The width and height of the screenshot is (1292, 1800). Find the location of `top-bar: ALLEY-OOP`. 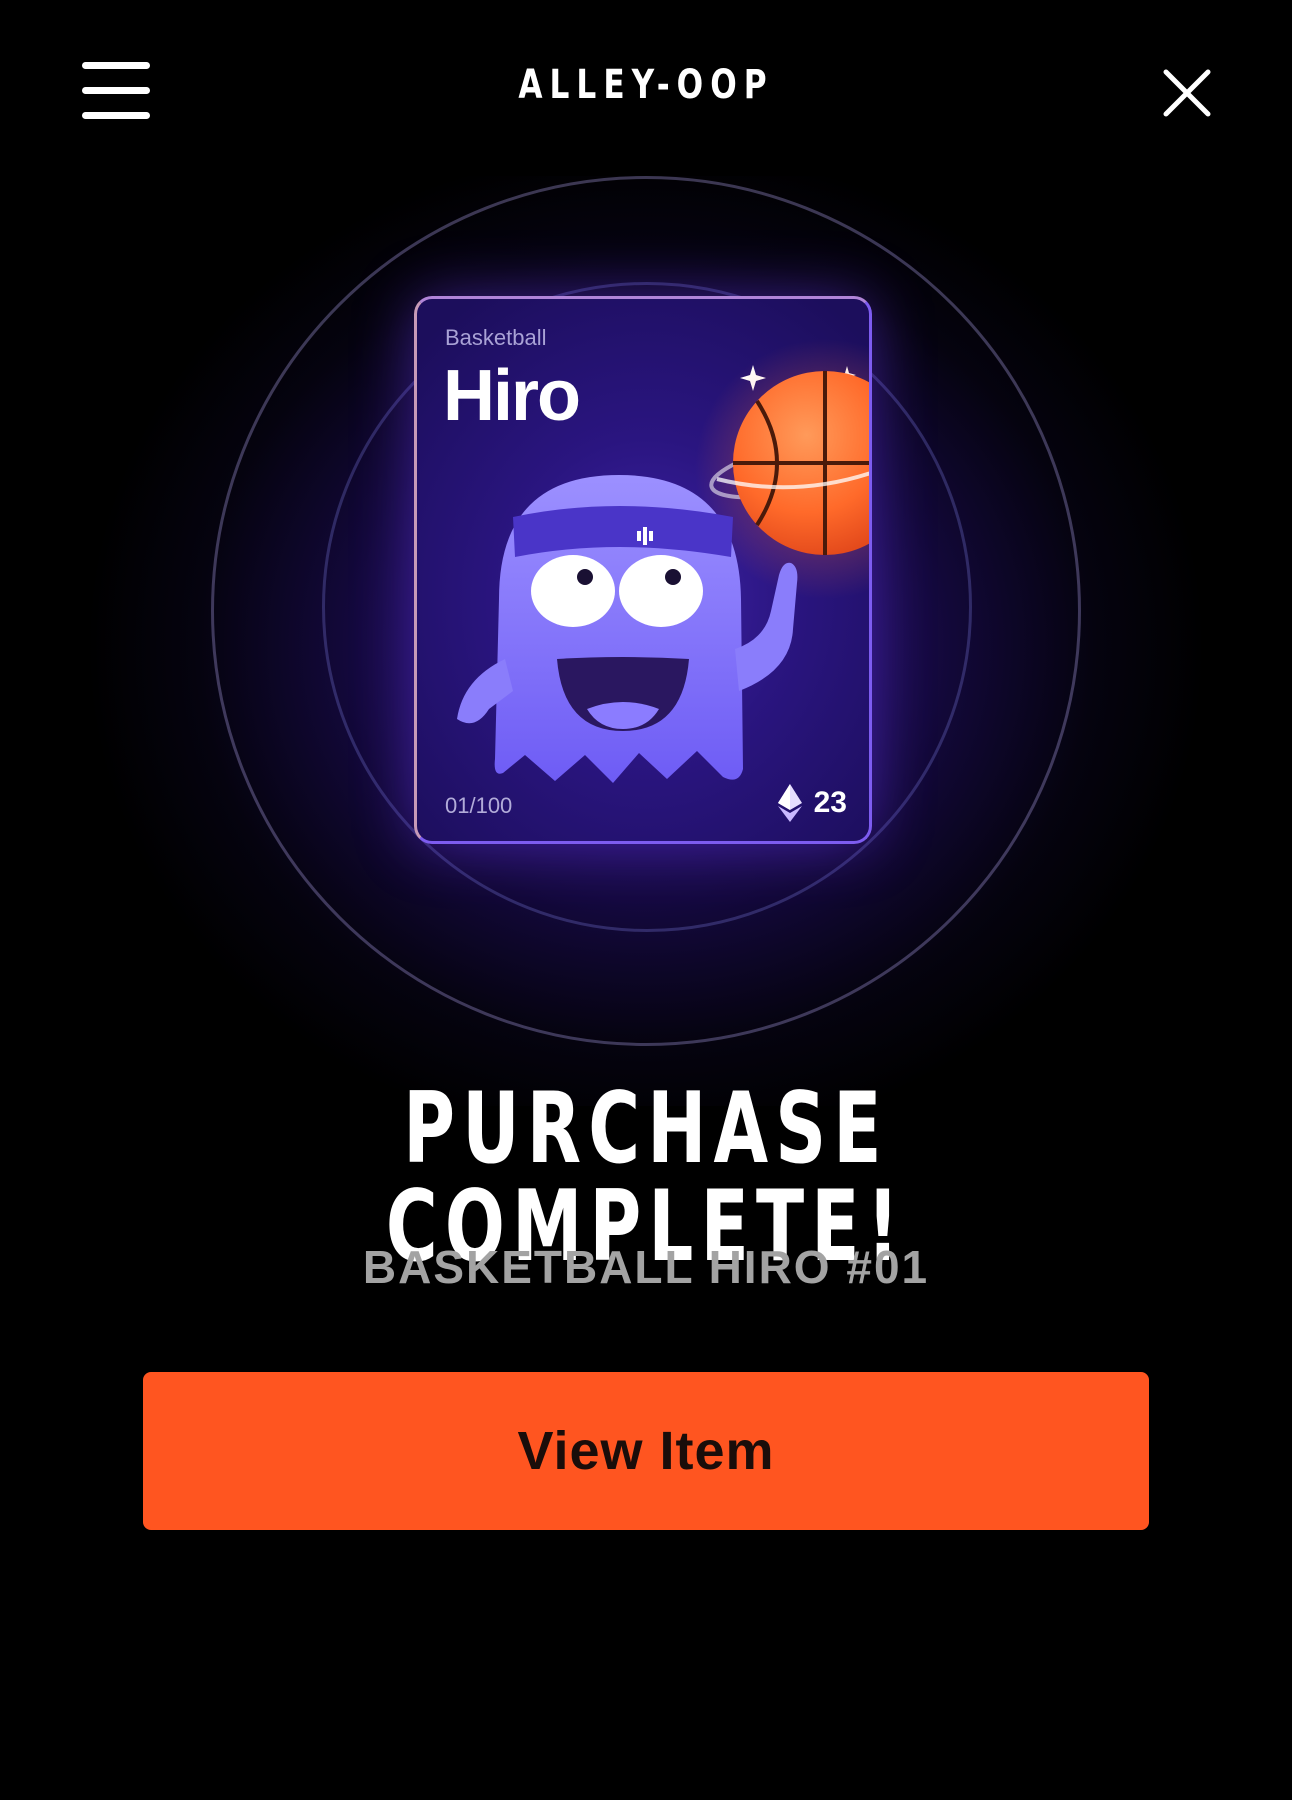

top-bar: ALLEY-OOP is located at coordinates (646, 90).